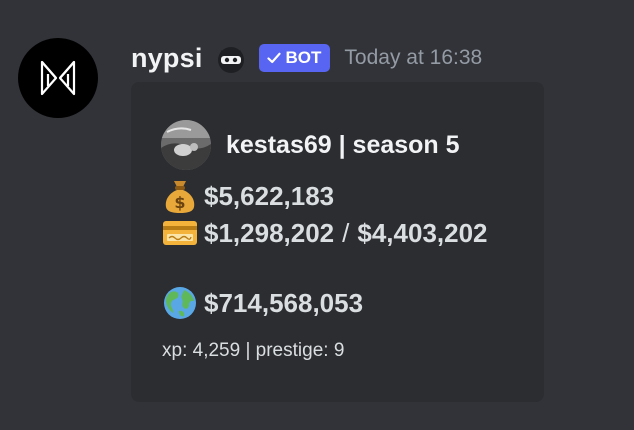 The height and width of the screenshot is (430, 634). Describe the element at coordinates (186, 145) in the screenshot. I see `user-avatar` at that location.